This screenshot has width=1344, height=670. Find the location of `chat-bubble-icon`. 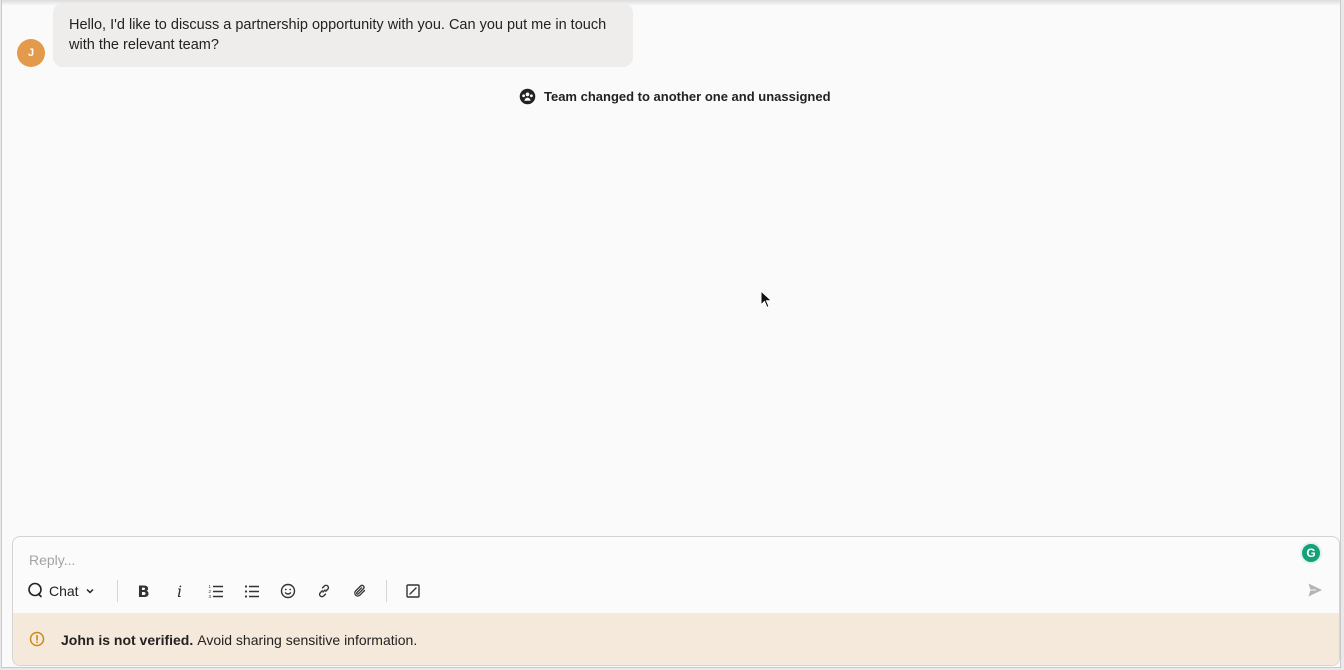

chat-bubble-icon is located at coordinates (35, 591).